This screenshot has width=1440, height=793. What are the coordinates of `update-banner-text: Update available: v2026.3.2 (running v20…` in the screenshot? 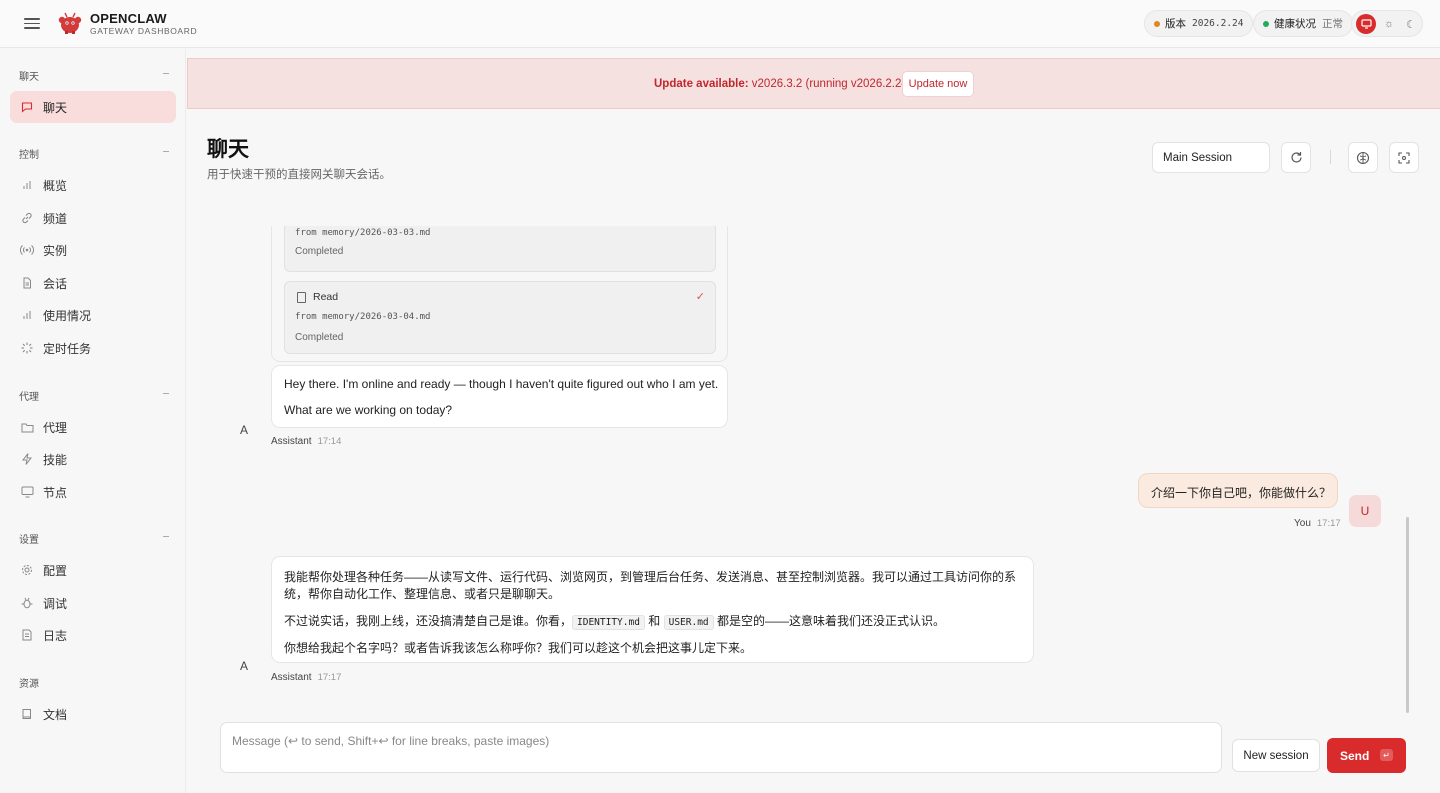 It's located at (784, 84).